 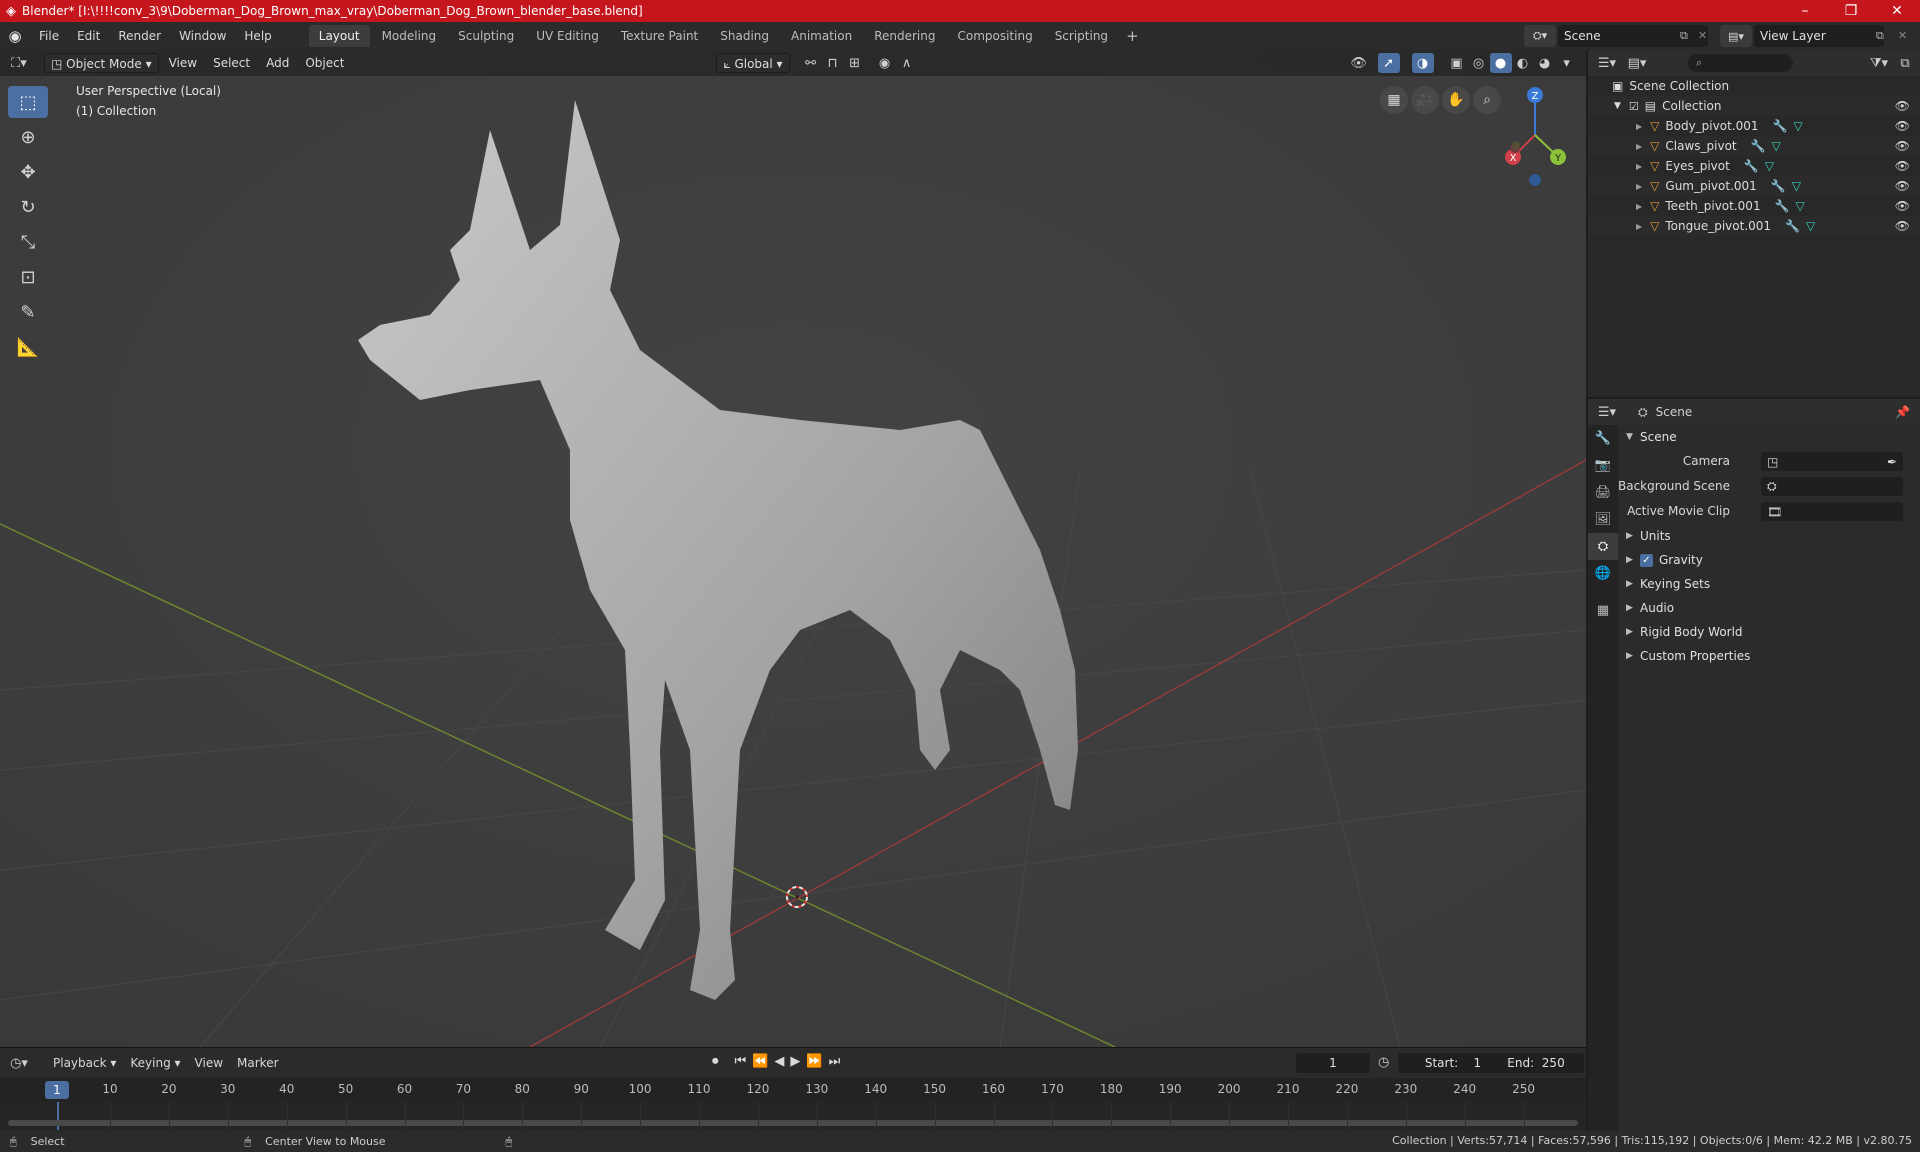 I want to click on snap-element-icon: ⊞, so click(x=855, y=63).